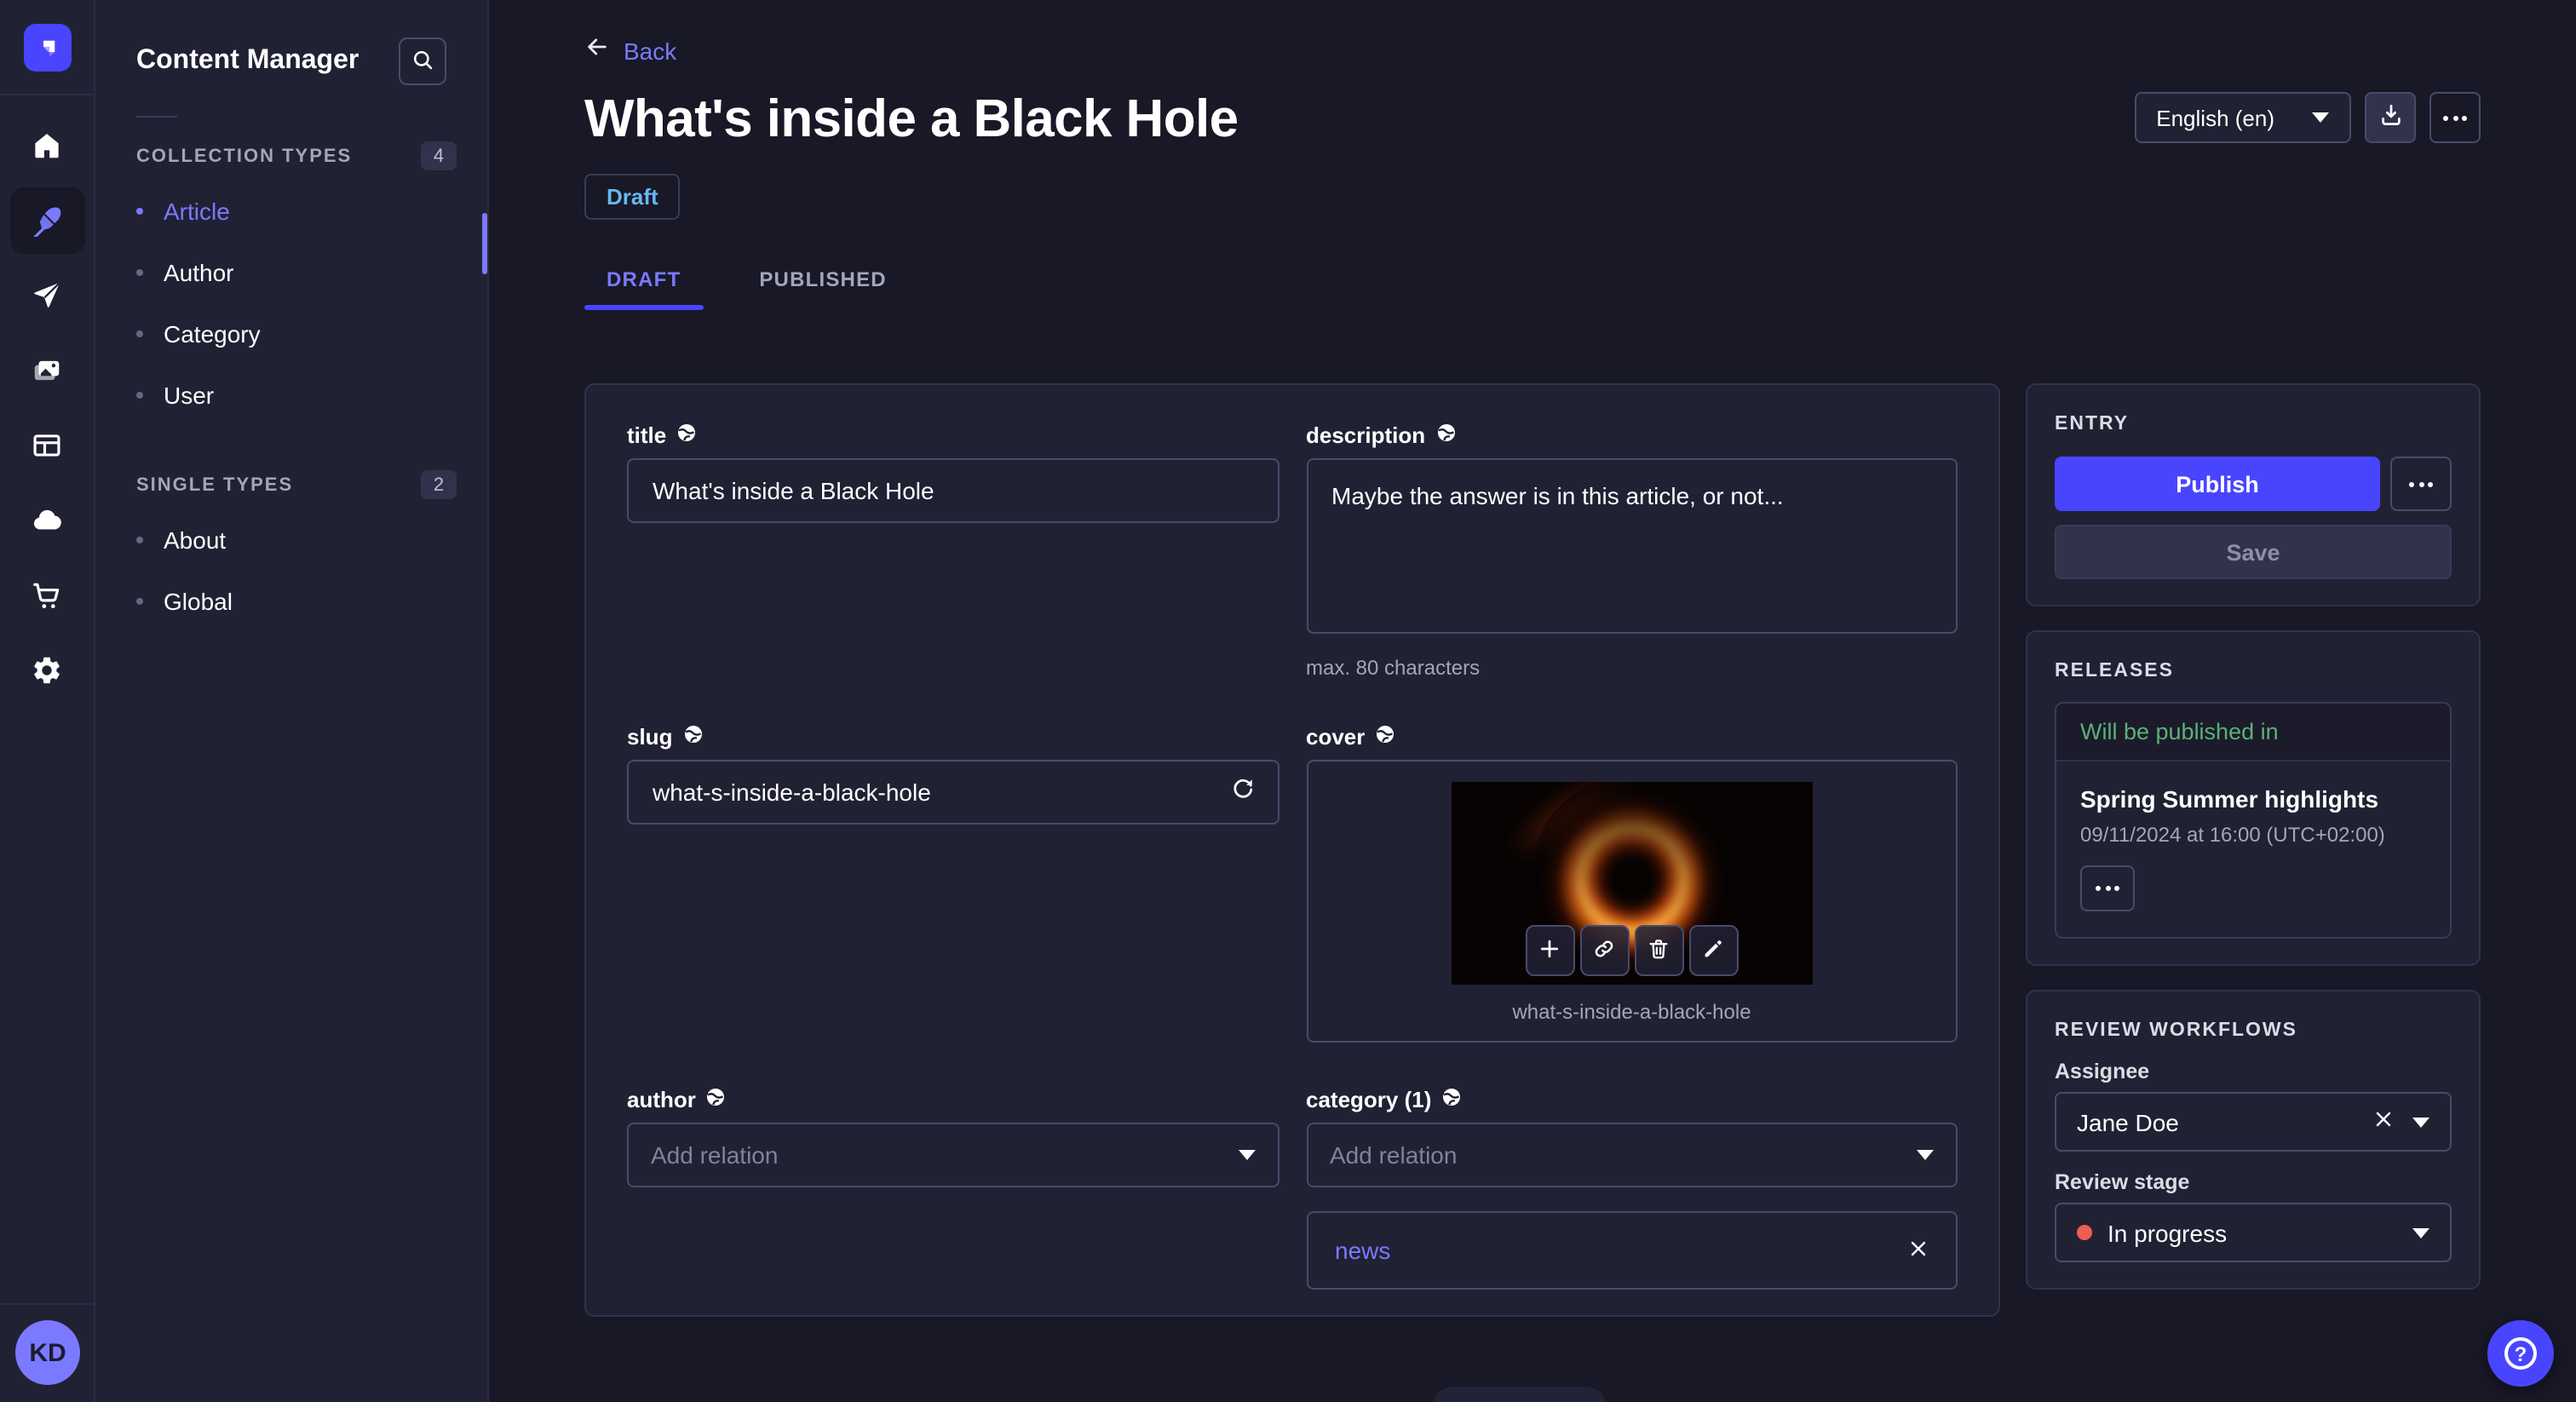  Describe the element at coordinates (953, 1155) in the screenshot. I see `author-relation-select: Add relation` at that location.